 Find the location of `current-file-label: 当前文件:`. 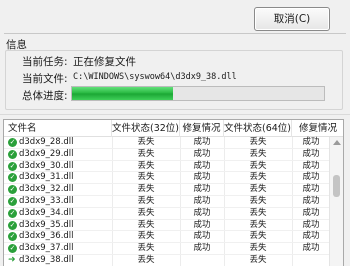

current-file-label: 当前文件: is located at coordinates (45, 79).